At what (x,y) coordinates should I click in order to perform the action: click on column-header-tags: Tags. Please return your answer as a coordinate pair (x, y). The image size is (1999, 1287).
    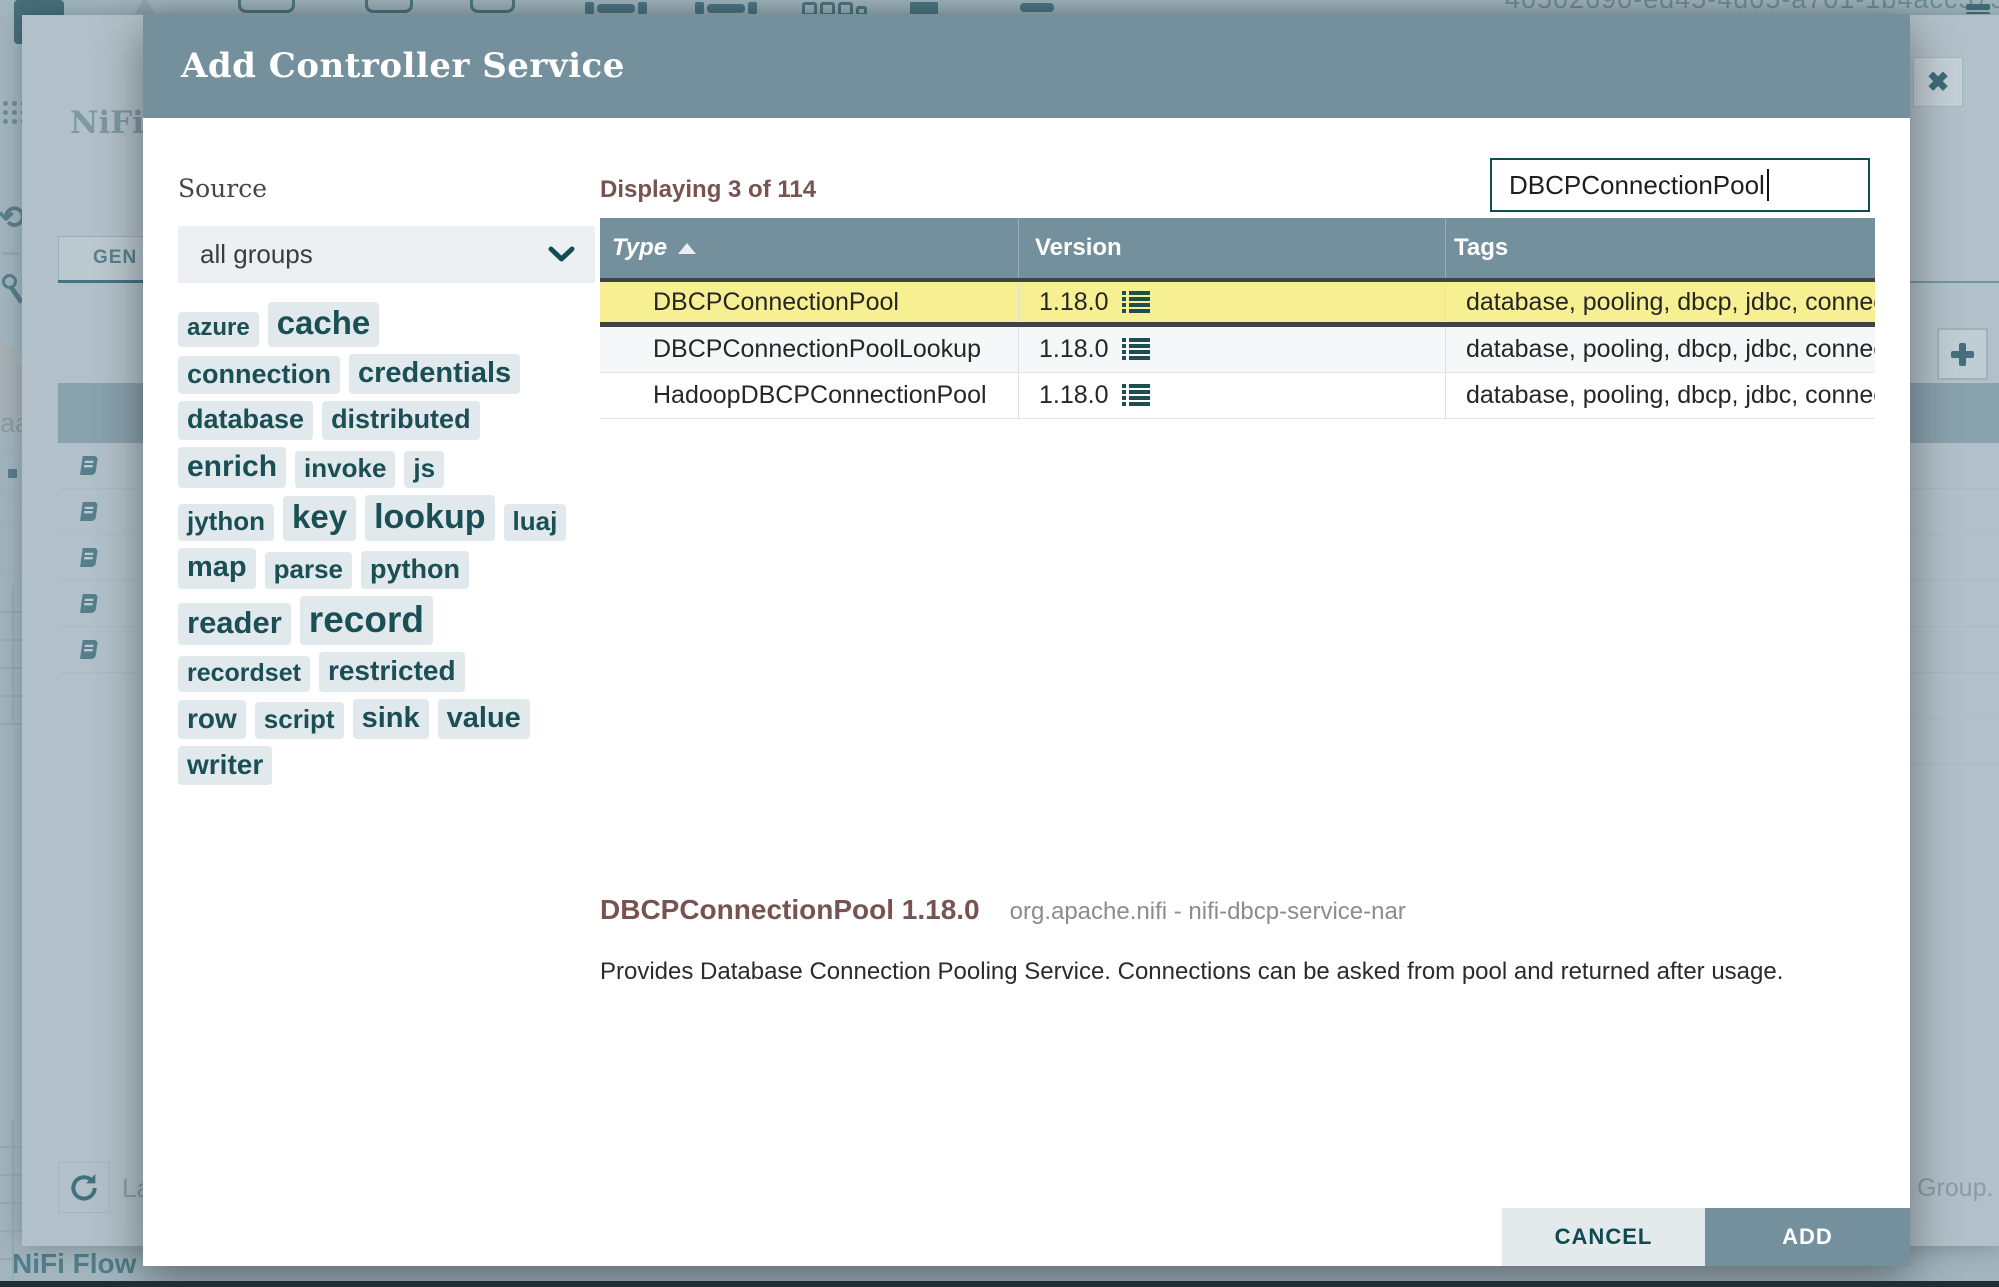
    Looking at the image, I should click on (1660, 248).